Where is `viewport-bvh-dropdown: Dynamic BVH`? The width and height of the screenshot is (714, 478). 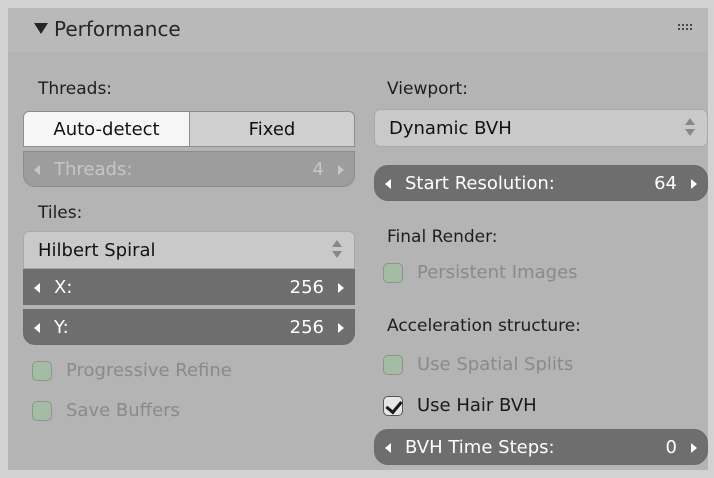
viewport-bvh-dropdown: Dynamic BVH is located at coordinates (541, 128).